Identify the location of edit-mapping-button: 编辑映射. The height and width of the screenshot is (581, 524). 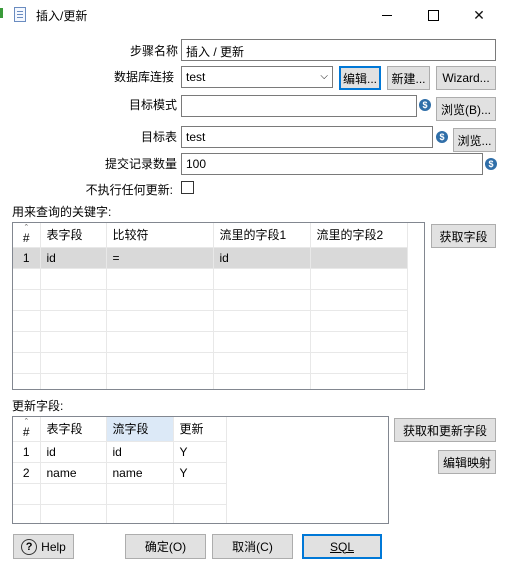
(467, 462).